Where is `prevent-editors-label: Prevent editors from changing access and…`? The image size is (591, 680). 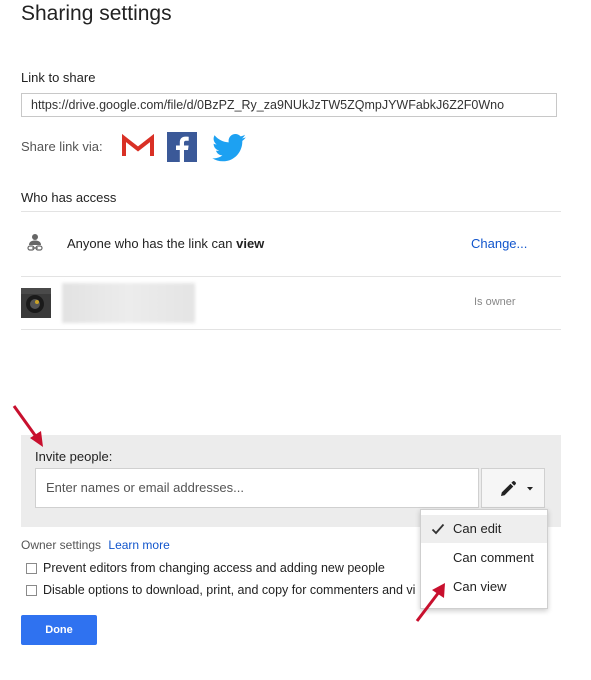
prevent-editors-label: Prevent editors from changing access and… is located at coordinates (214, 568).